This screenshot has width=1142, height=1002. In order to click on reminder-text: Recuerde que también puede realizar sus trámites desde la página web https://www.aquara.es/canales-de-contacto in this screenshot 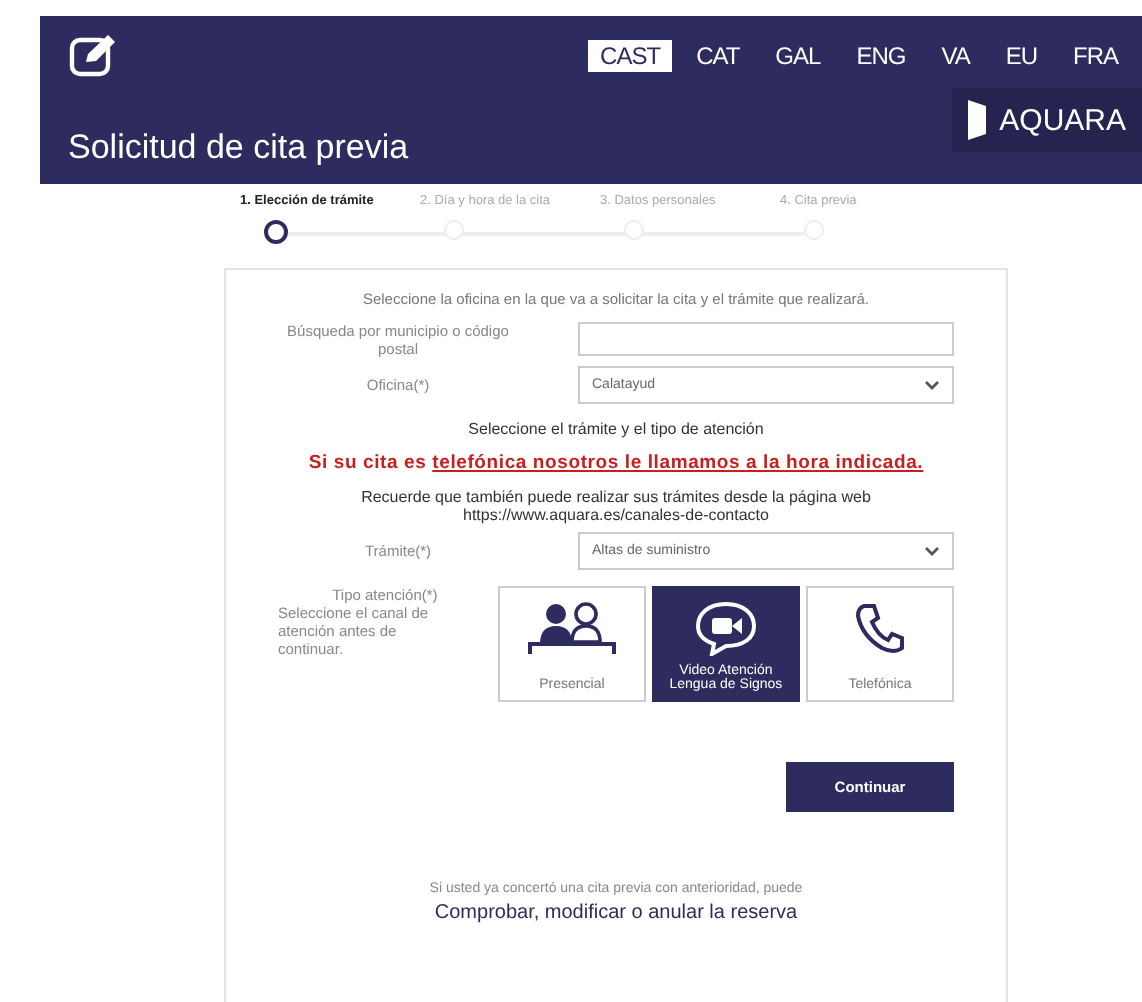, I will do `click(616, 506)`.